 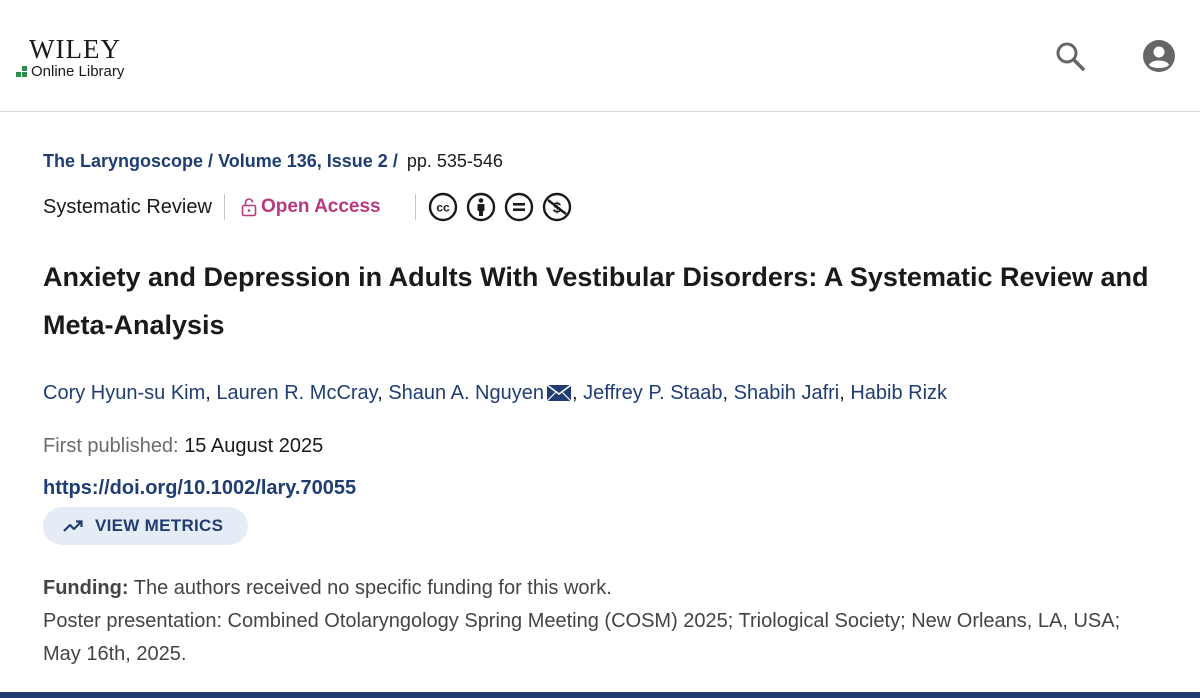 I want to click on author-link: Lauren R. McCray, so click(x=296, y=393).